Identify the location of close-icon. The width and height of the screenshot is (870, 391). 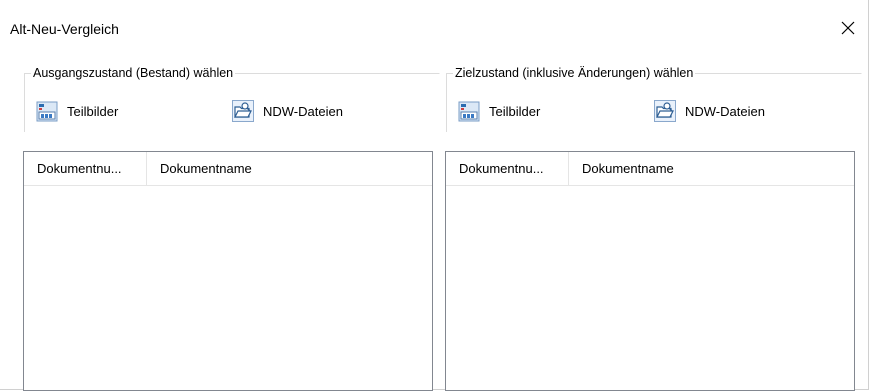
(848, 28).